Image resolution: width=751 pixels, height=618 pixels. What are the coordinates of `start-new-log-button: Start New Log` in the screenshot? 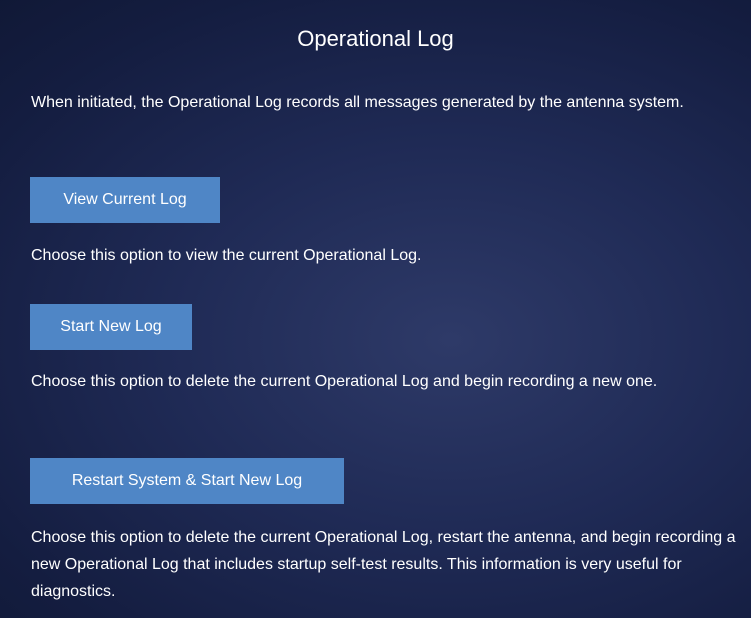 It's located at (111, 327).